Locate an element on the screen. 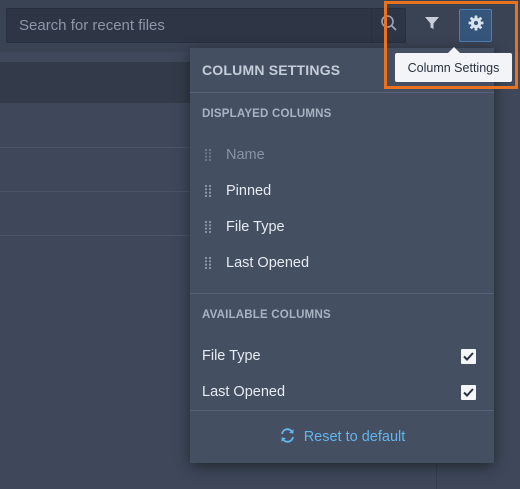 This screenshot has height=489, width=520. column-label: Pinned is located at coordinates (249, 191).